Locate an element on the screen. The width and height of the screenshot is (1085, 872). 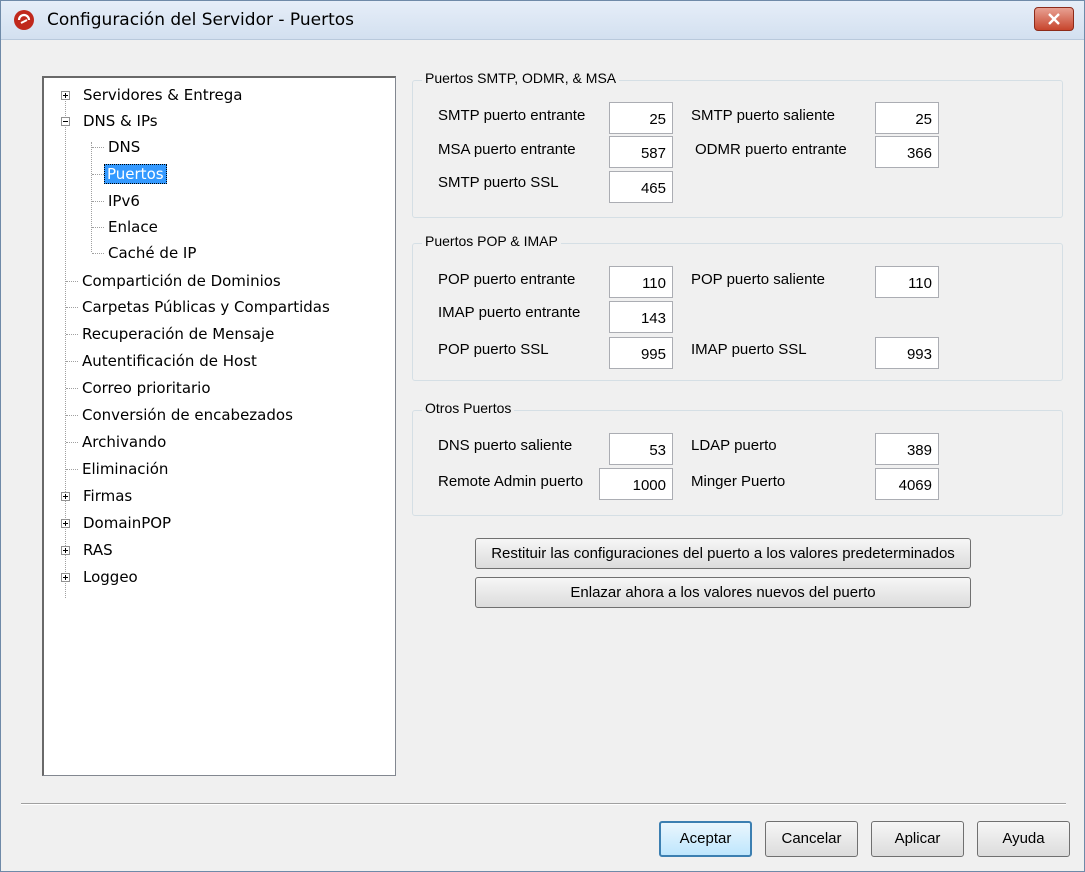
tree-item-comparticion: Compartición de Dominios is located at coordinates (181, 281).